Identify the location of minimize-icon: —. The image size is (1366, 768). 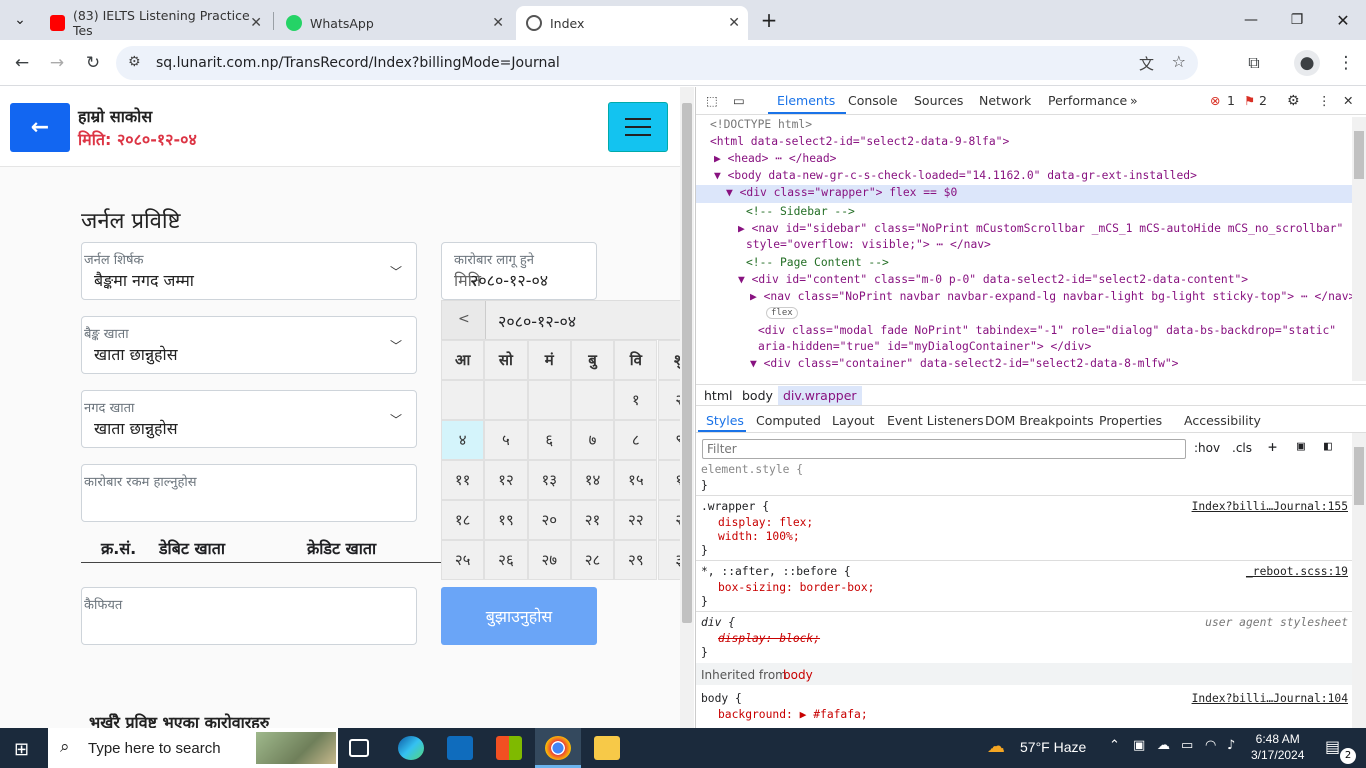
(1251, 20).